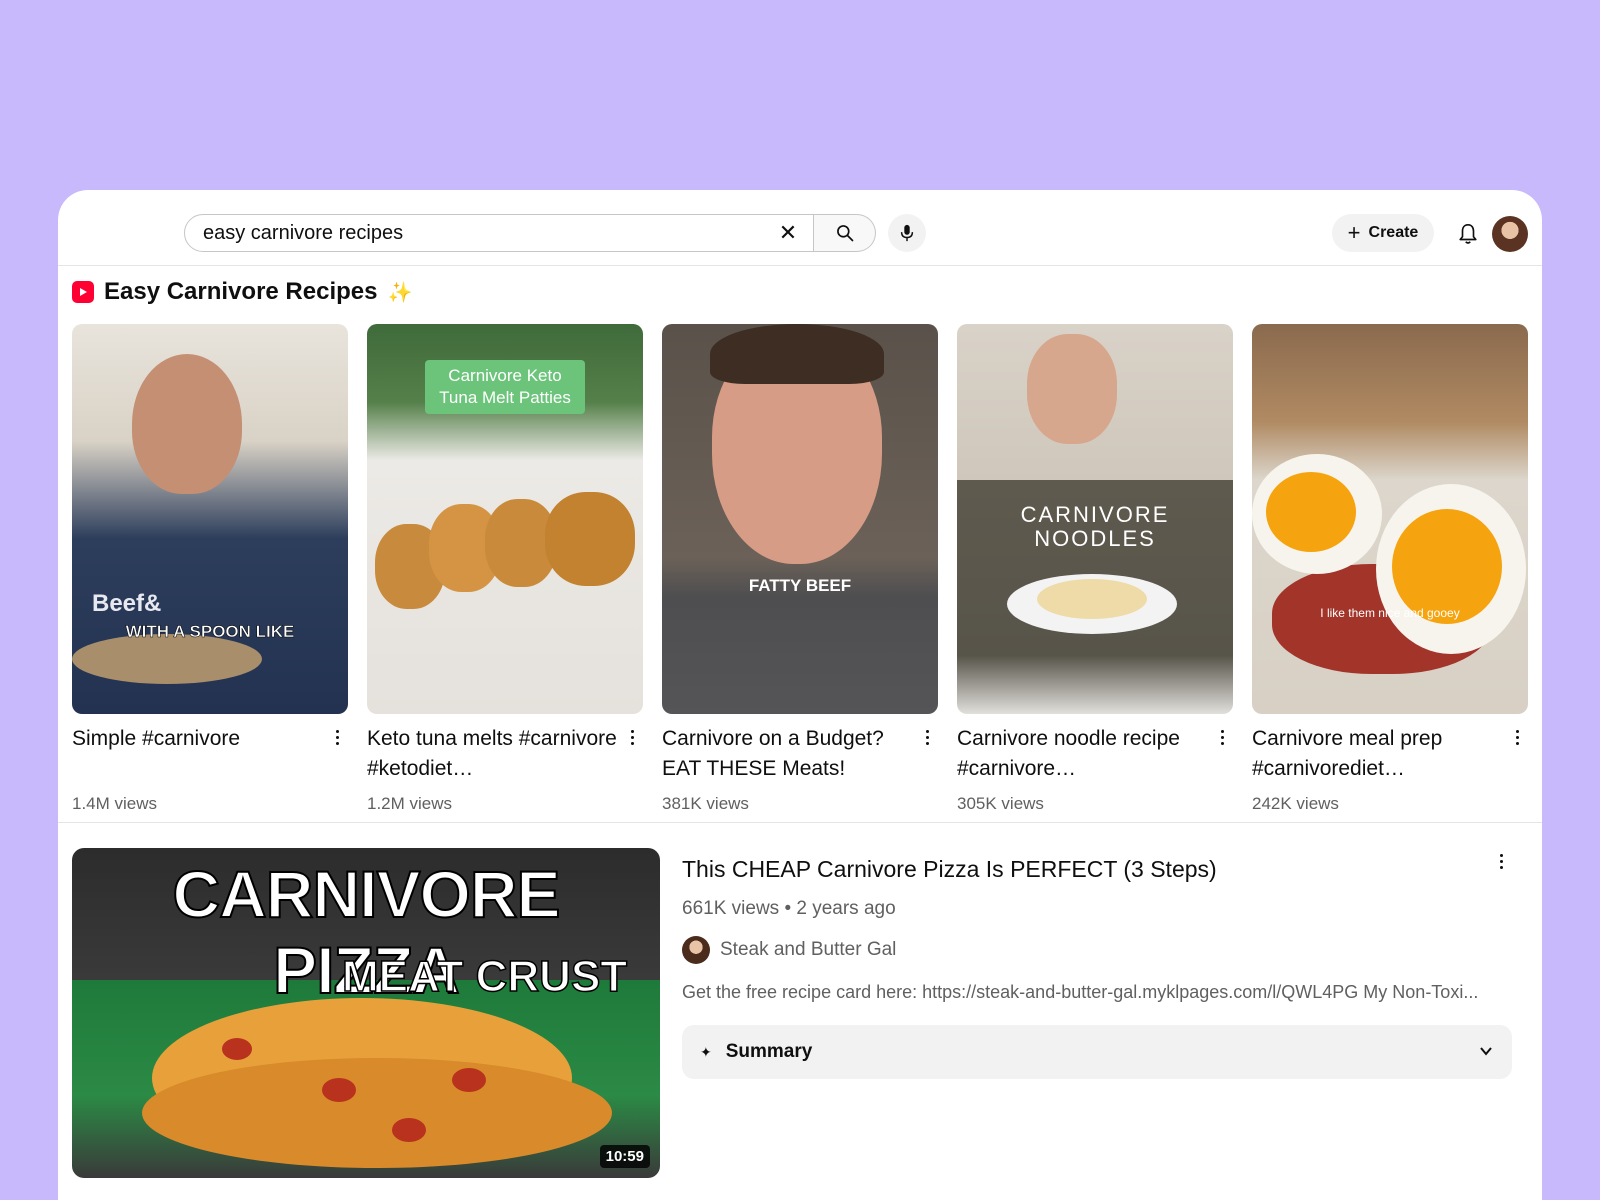 This screenshot has height=1200, width=1600. I want to click on search-button, so click(845, 233).